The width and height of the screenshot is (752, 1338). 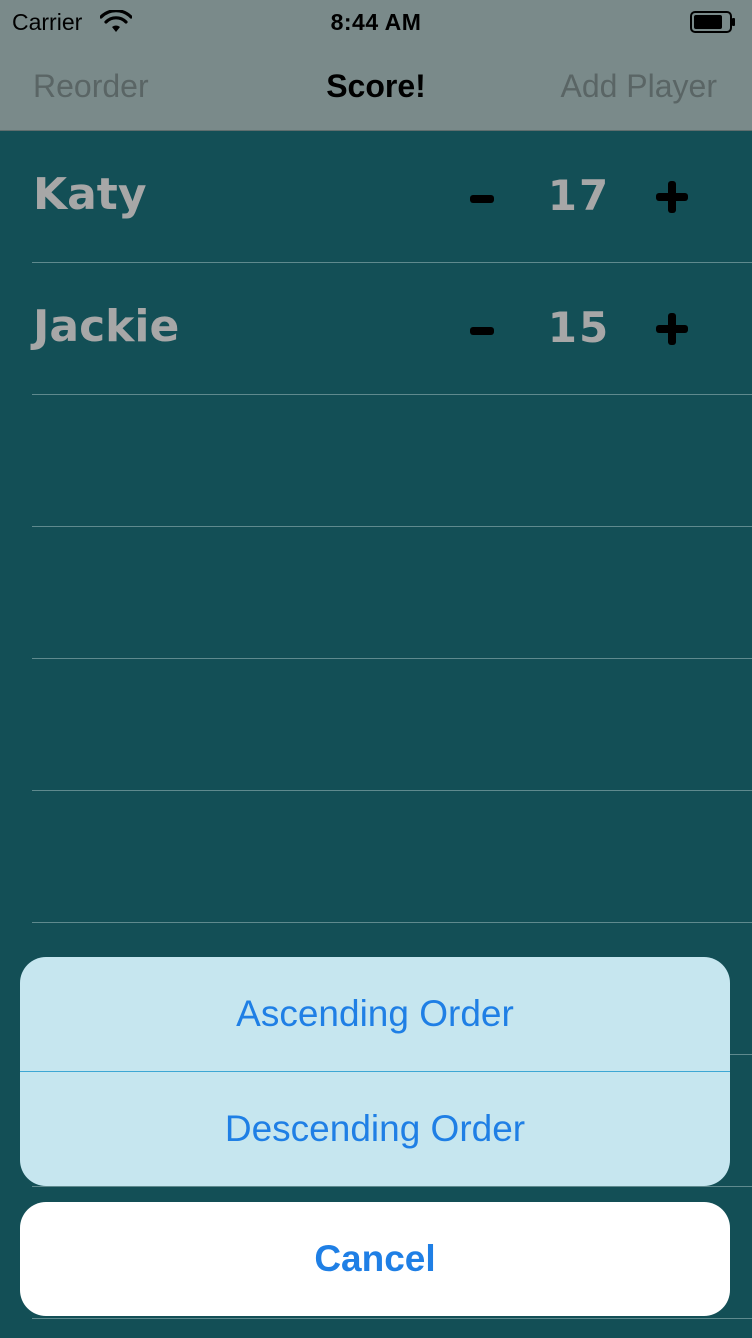 What do you see at coordinates (375, 1259) in the screenshot?
I see `cancel-button: Cancel` at bounding box center [375, 1259].